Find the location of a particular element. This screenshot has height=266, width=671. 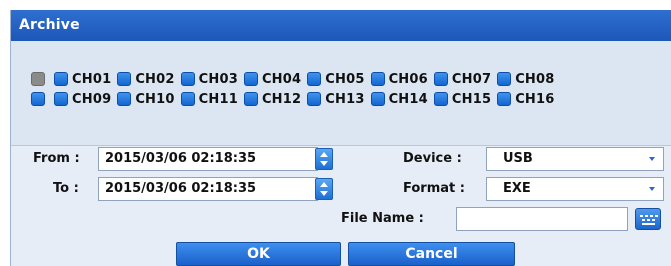

cancel-button: Cancel is located at coordinates (431, 254).